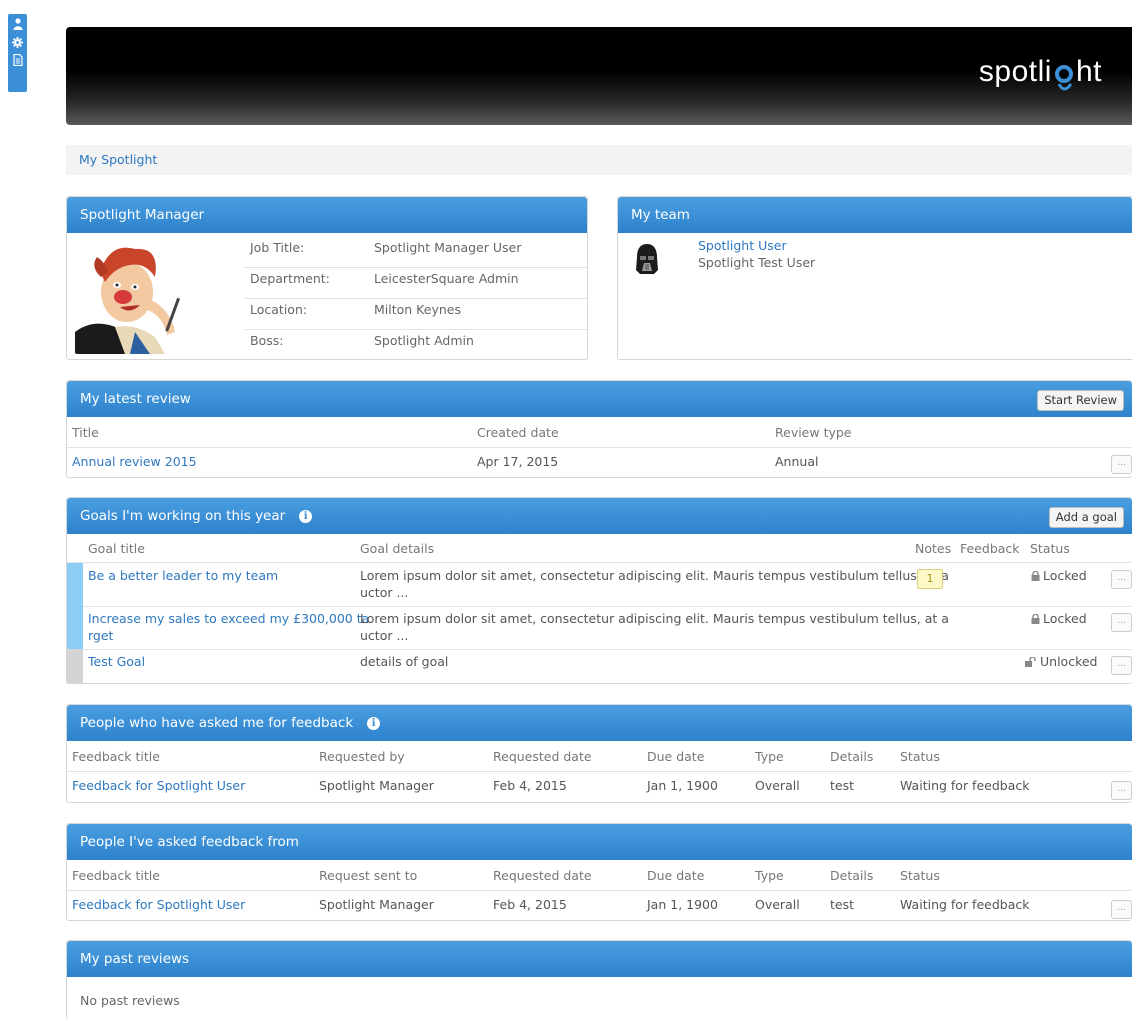 Image resolution: width=1132 pixels, height=1019 pixels. What do you see at coordinates (875, 215) in the screenshot?
I see `team-panel-title: My team` at bounding box center [875, 215].